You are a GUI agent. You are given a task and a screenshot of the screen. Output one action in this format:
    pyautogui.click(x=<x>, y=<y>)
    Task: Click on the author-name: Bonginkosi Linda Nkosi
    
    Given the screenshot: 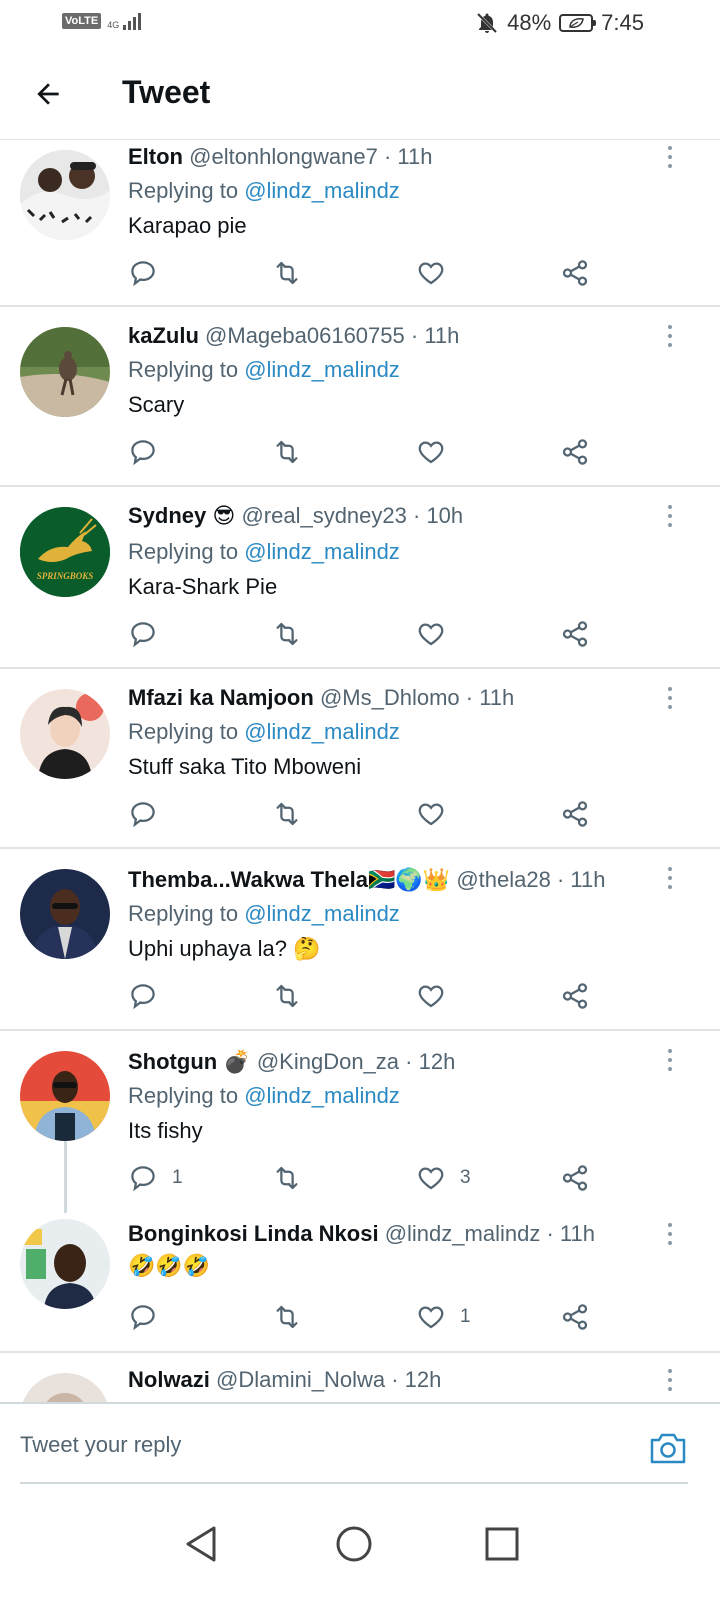 What is the action you would take?
    pyautogui.click(x=253, y=1233)
    